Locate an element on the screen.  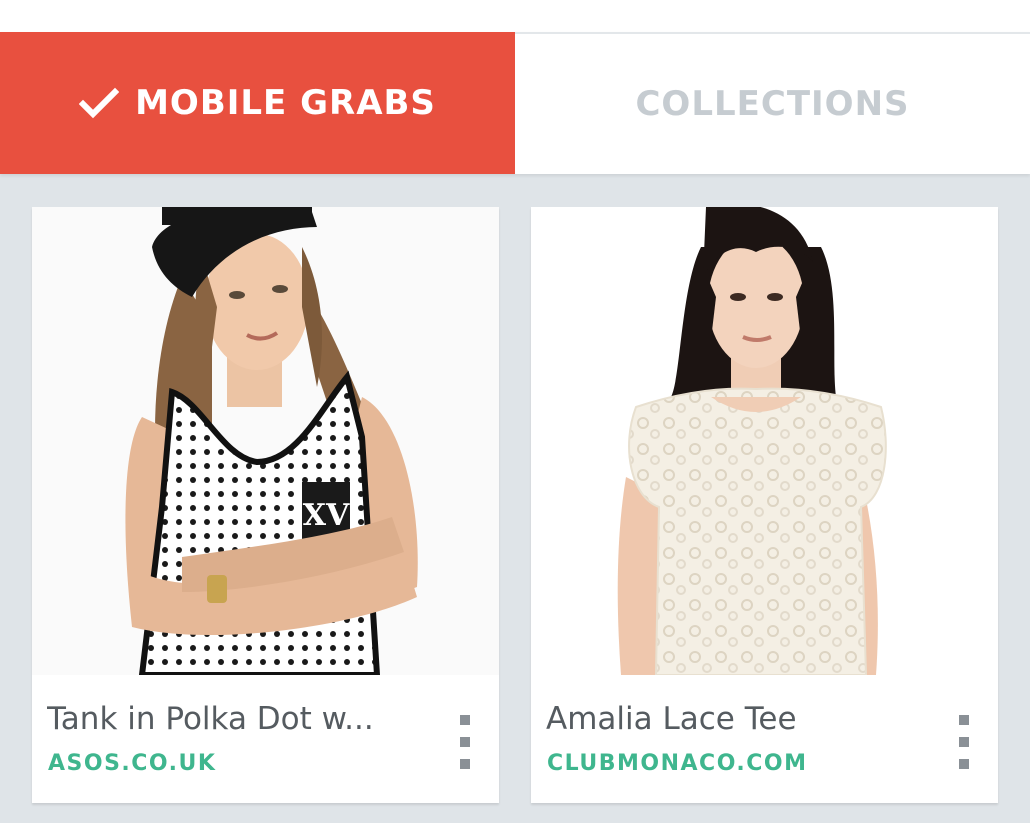
top-strip is located at coordinates (515, 16).